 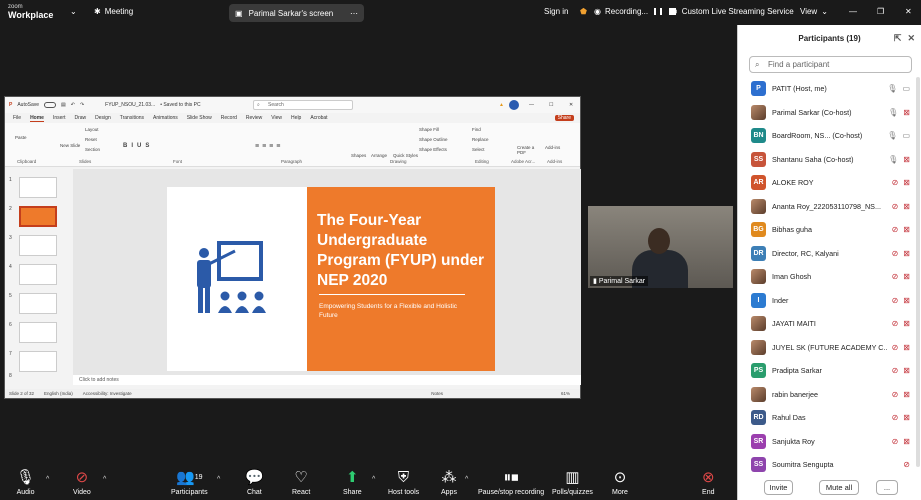 What do you see at coordinates (552, 147) in the screenshot?
I see `addins-button: Add-ins` at bounding box center [552, 147].